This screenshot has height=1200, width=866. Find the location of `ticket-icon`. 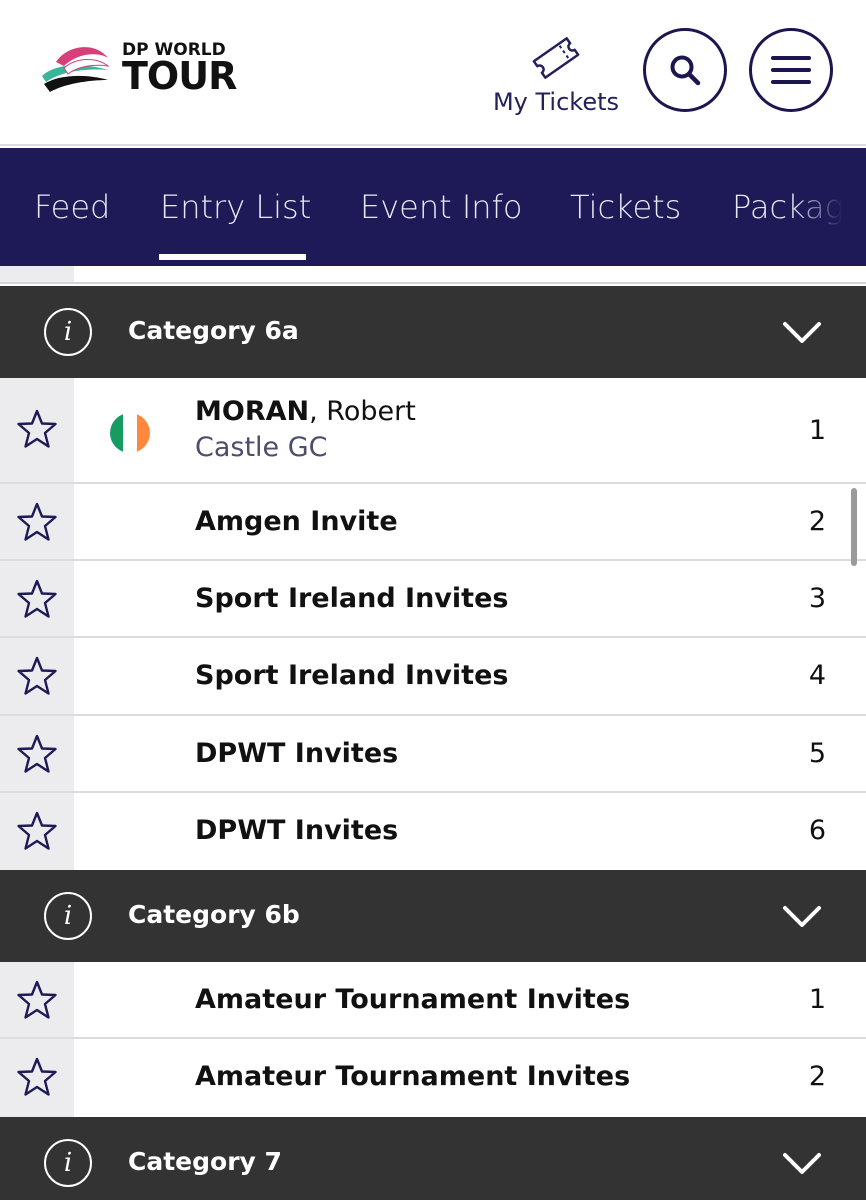

ticket-icon is located at coordinates (556, 60).